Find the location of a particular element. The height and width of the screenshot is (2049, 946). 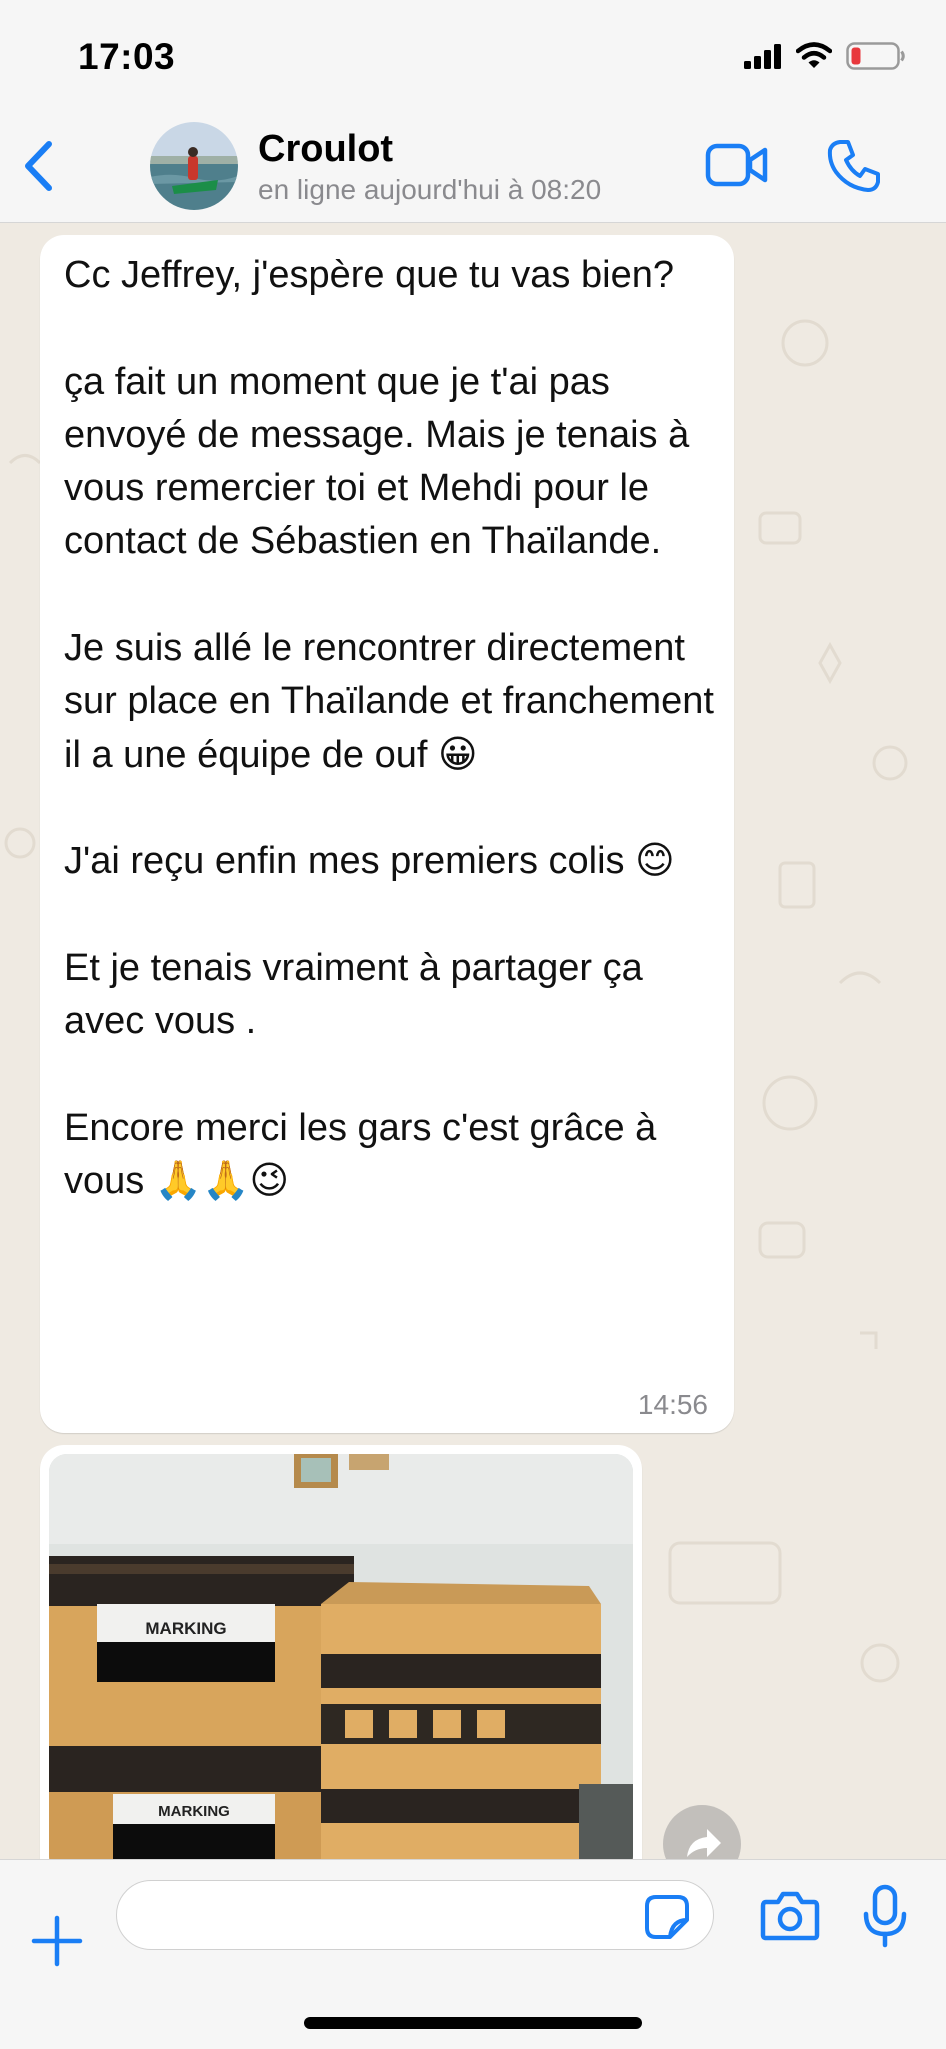

phone-icon is located at coordinates (853, 166).